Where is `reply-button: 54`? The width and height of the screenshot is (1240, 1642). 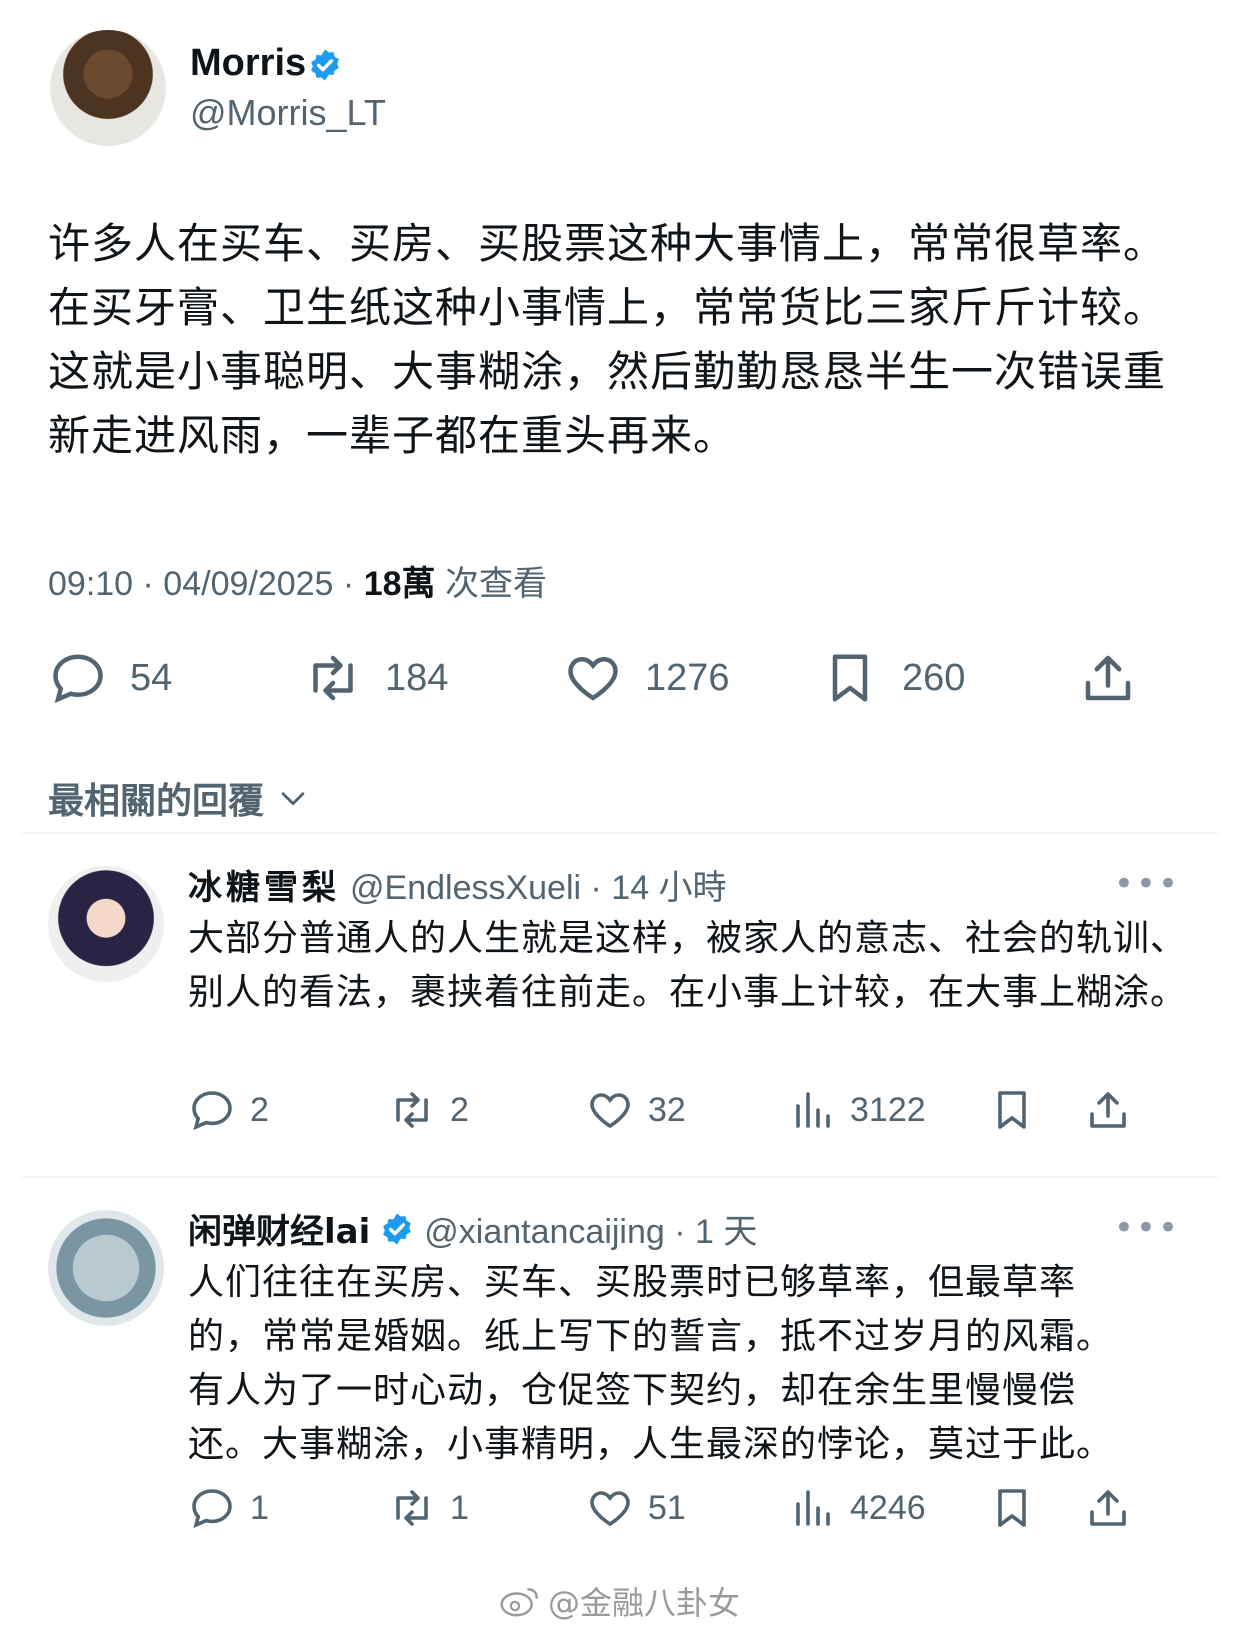
reply-button: 54 is located at coordinates (110, 678).